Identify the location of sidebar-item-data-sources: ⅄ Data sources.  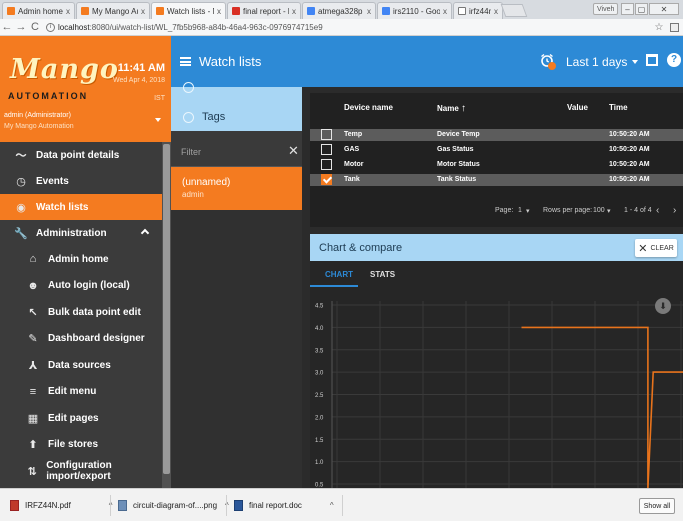
(81, 365).